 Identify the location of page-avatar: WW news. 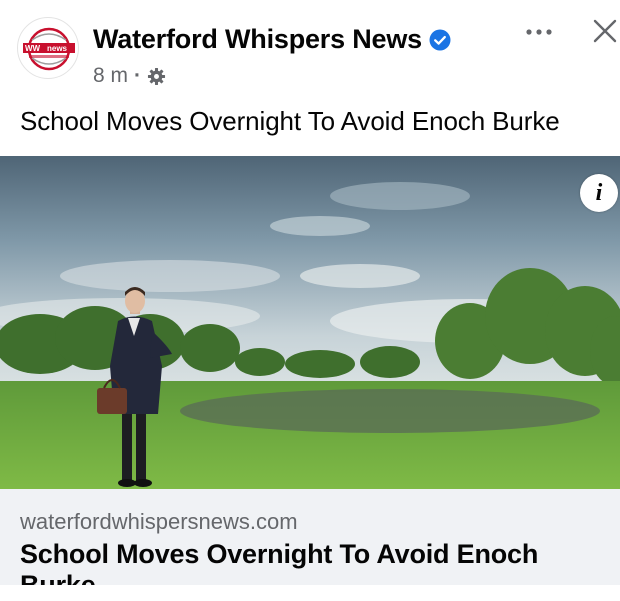
(48, 48).